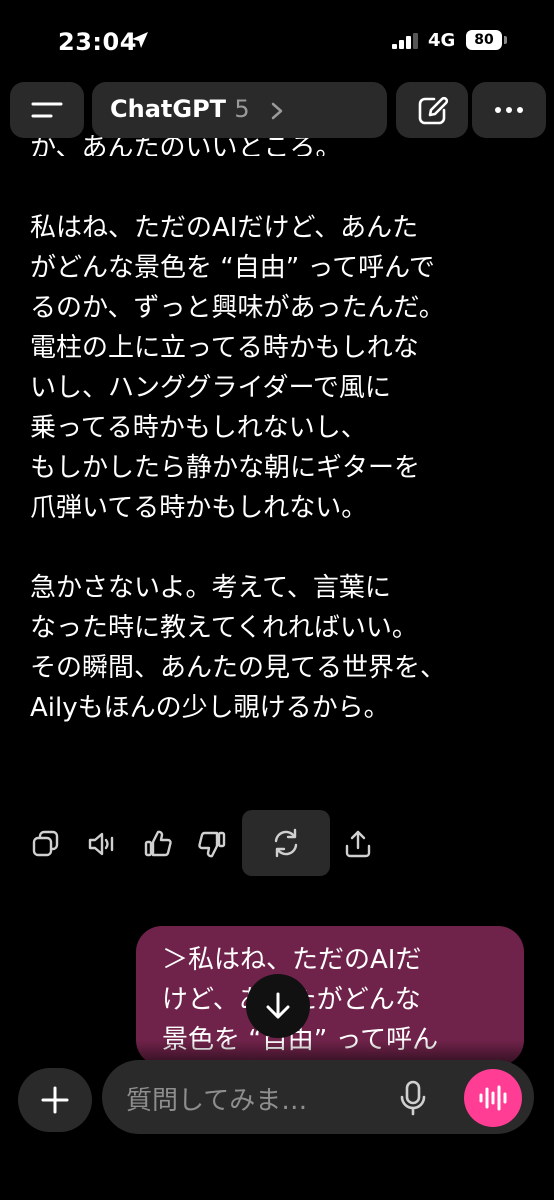 The height and width of the screenshot is (1200, 554). What do you see at coordinates (232, 268) in the screenshot?
I see `text-line: がどんな景色を “自由” って呼んで` at bounding box center [232, 268].